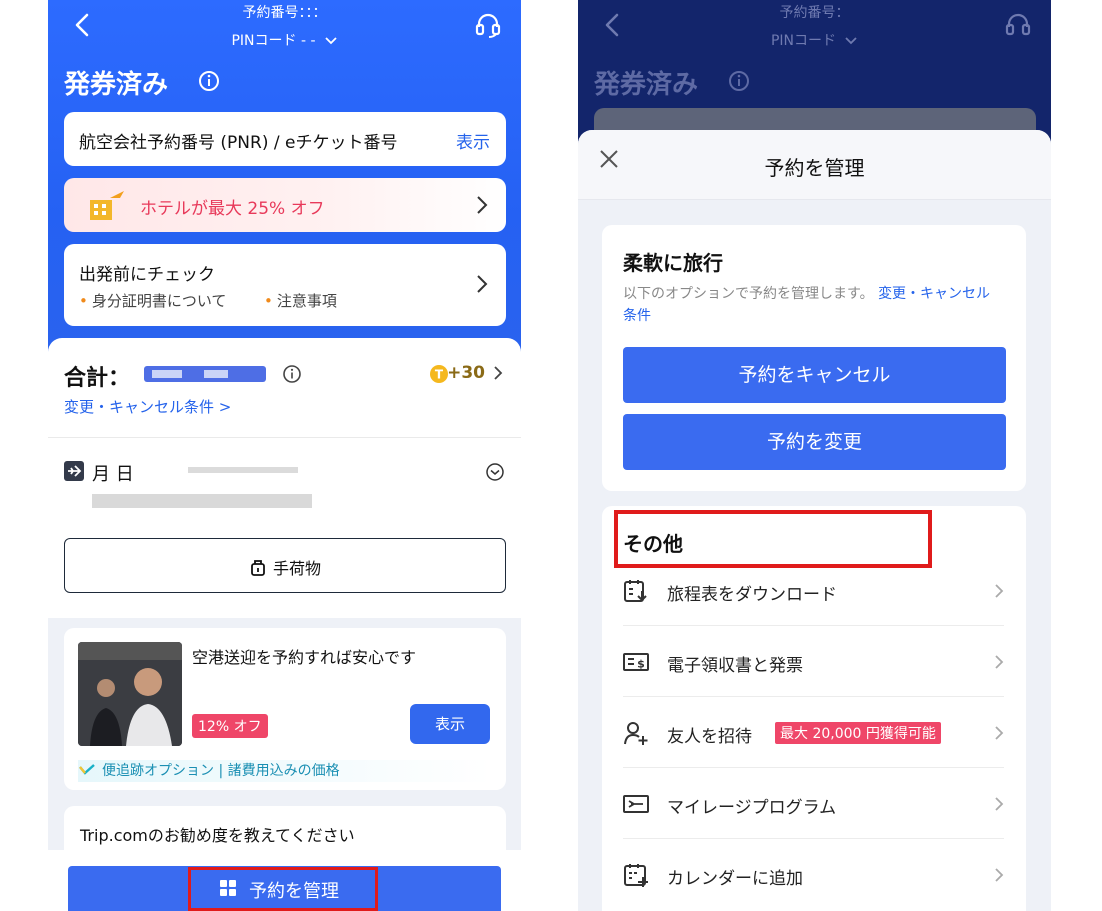  I want to click on menu-item-invite-friend: 友人を招待 最大 20,000 円獲得可能, so click(813, 733).